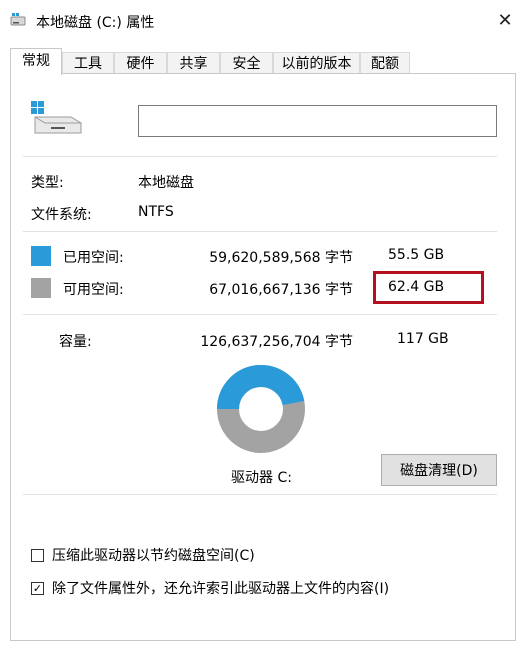 The image size is (530, 650). What do you see at coordinates (416, 255) in the screenshot?
I see `used-space-size: 55.5 GB` at bounding box center [416, 255].